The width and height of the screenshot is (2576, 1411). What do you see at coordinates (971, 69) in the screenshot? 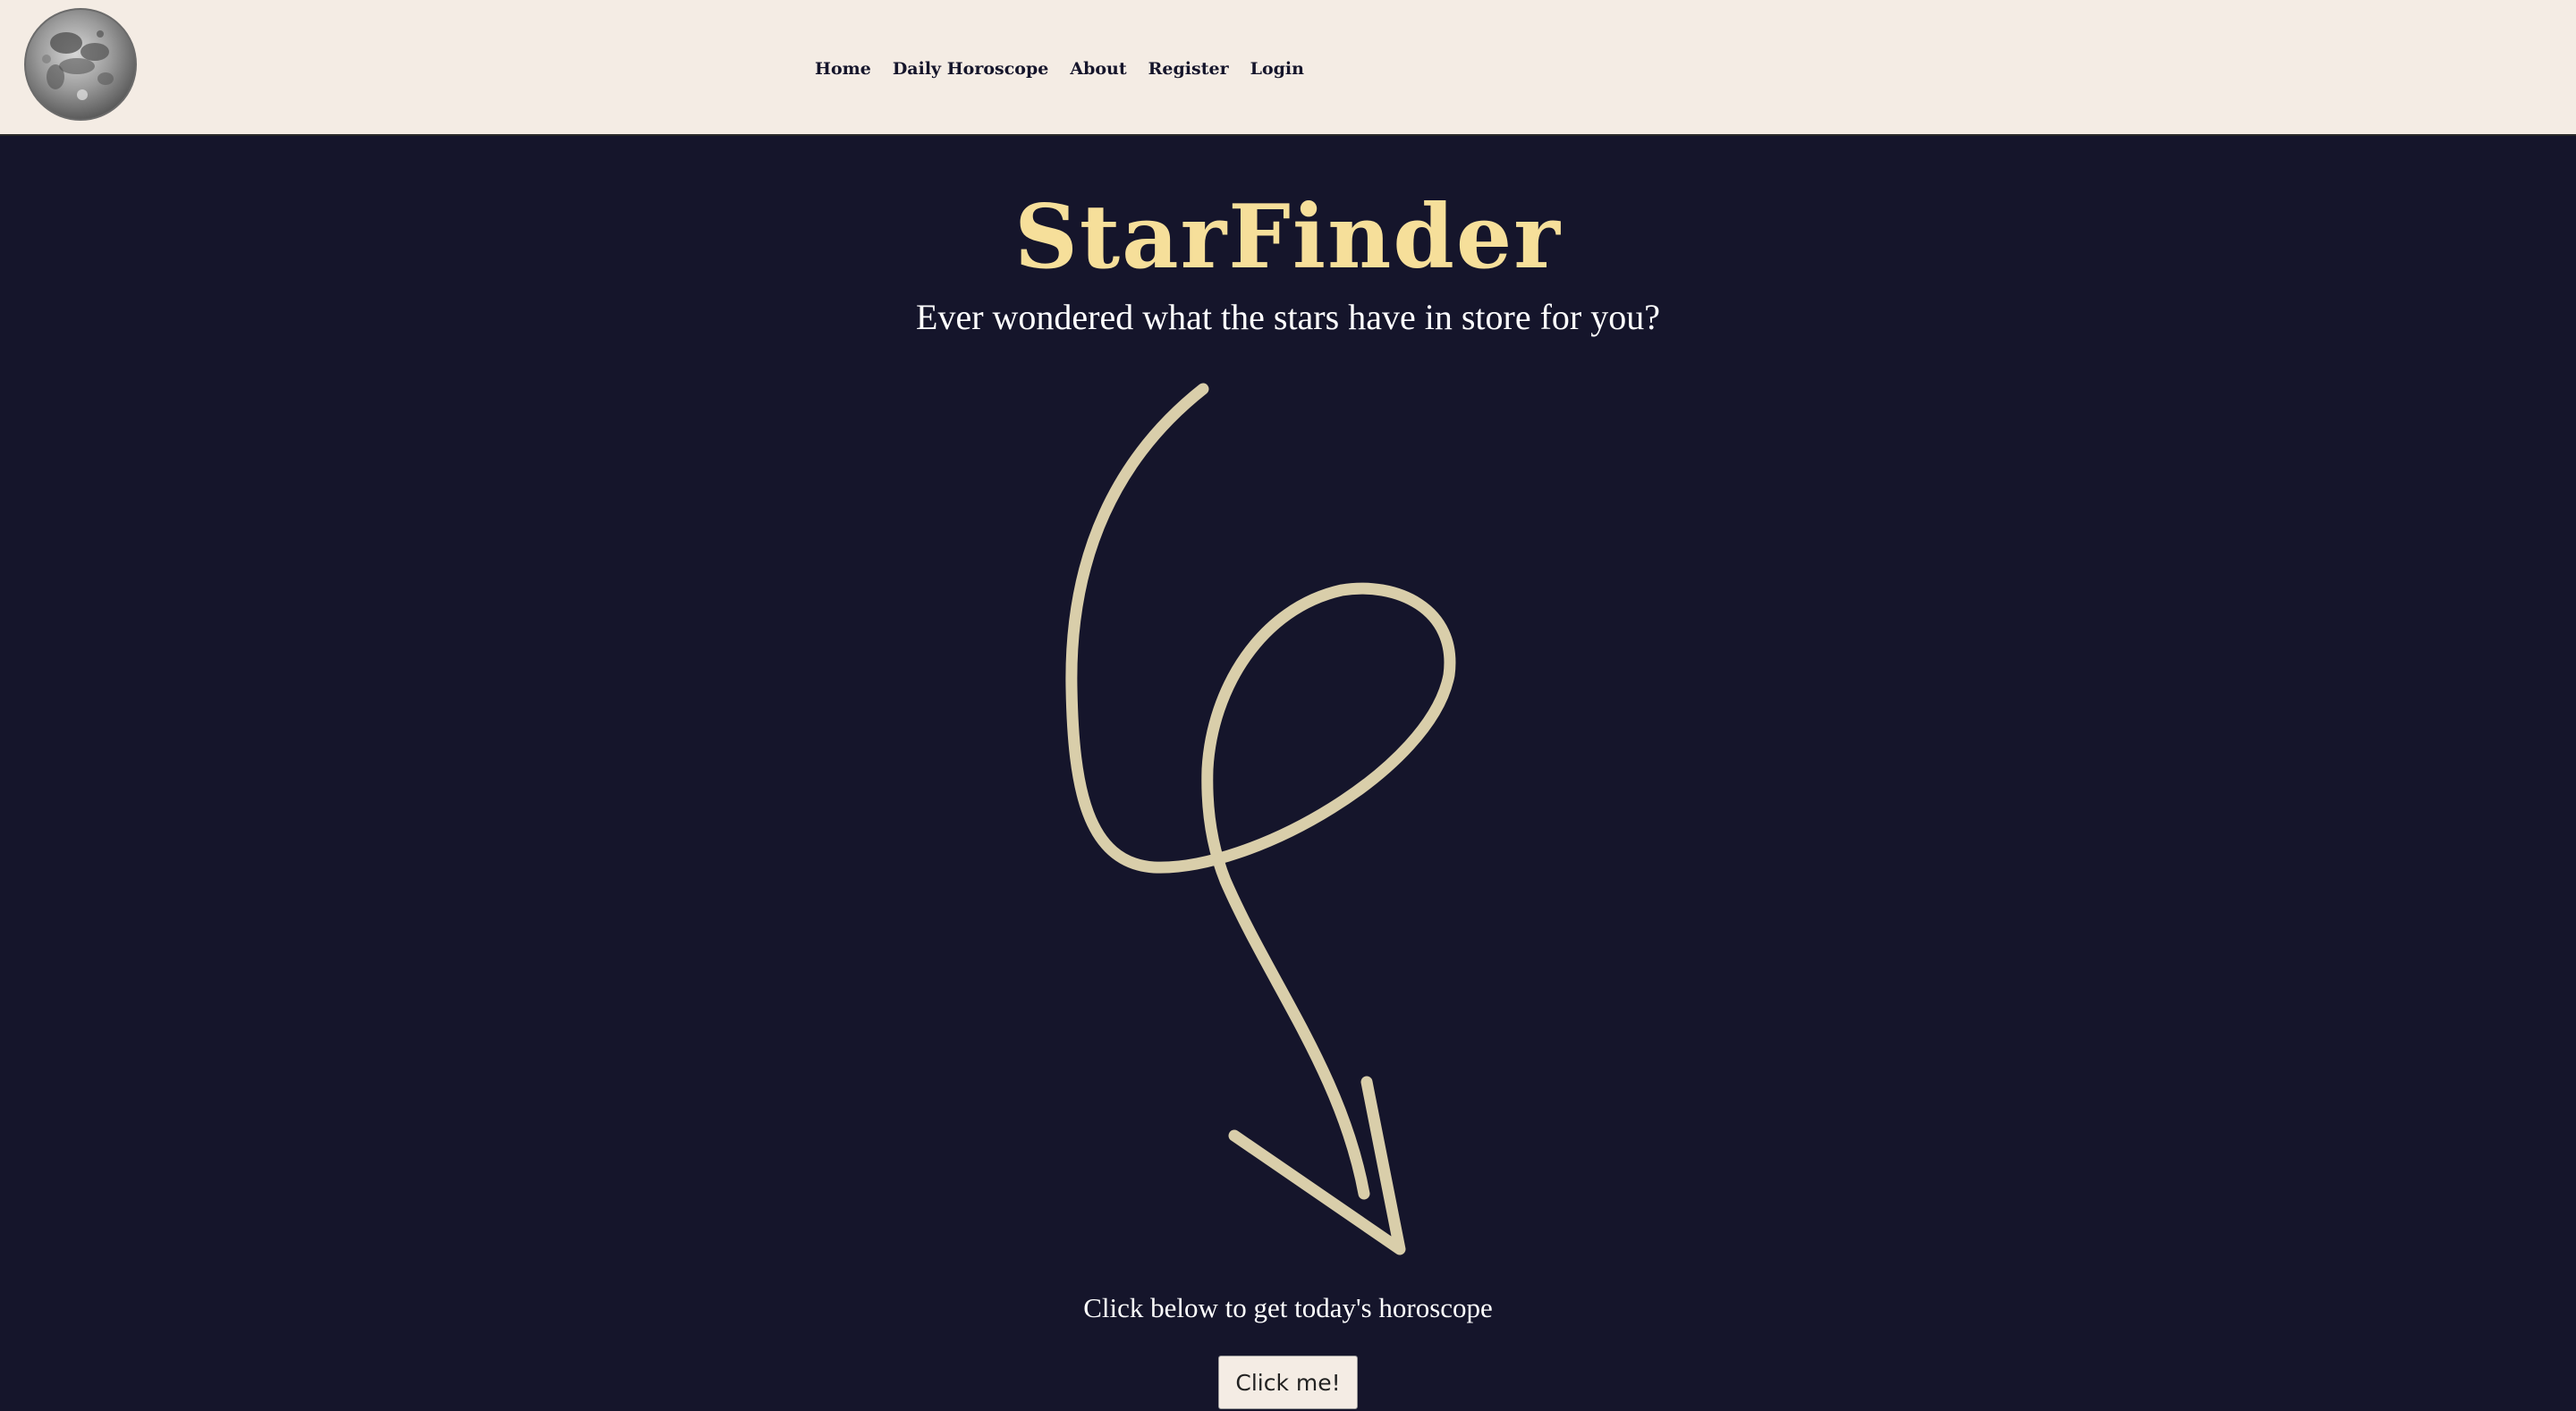
I see `nav-daily-horoscope: Daily Horoscope` at bounding box center [971, 69].